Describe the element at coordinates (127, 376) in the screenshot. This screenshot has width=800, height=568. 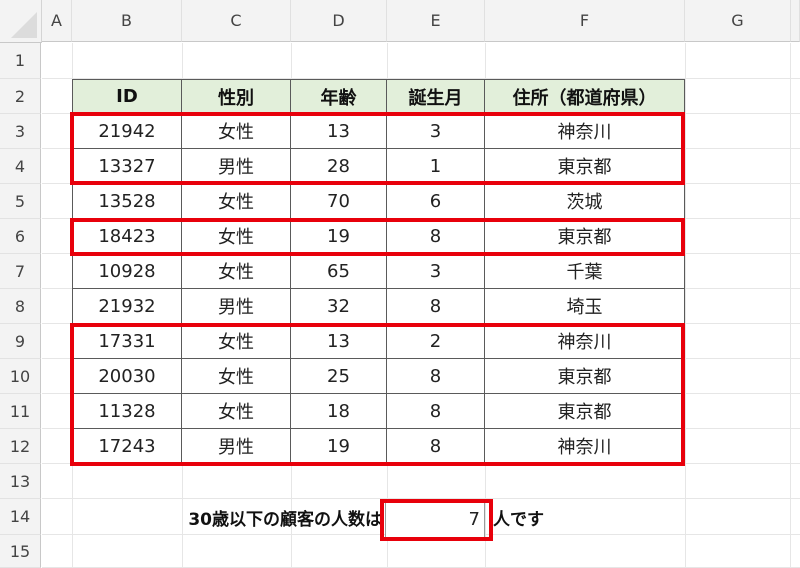
I see `table-cell-id: 20030` at that location.